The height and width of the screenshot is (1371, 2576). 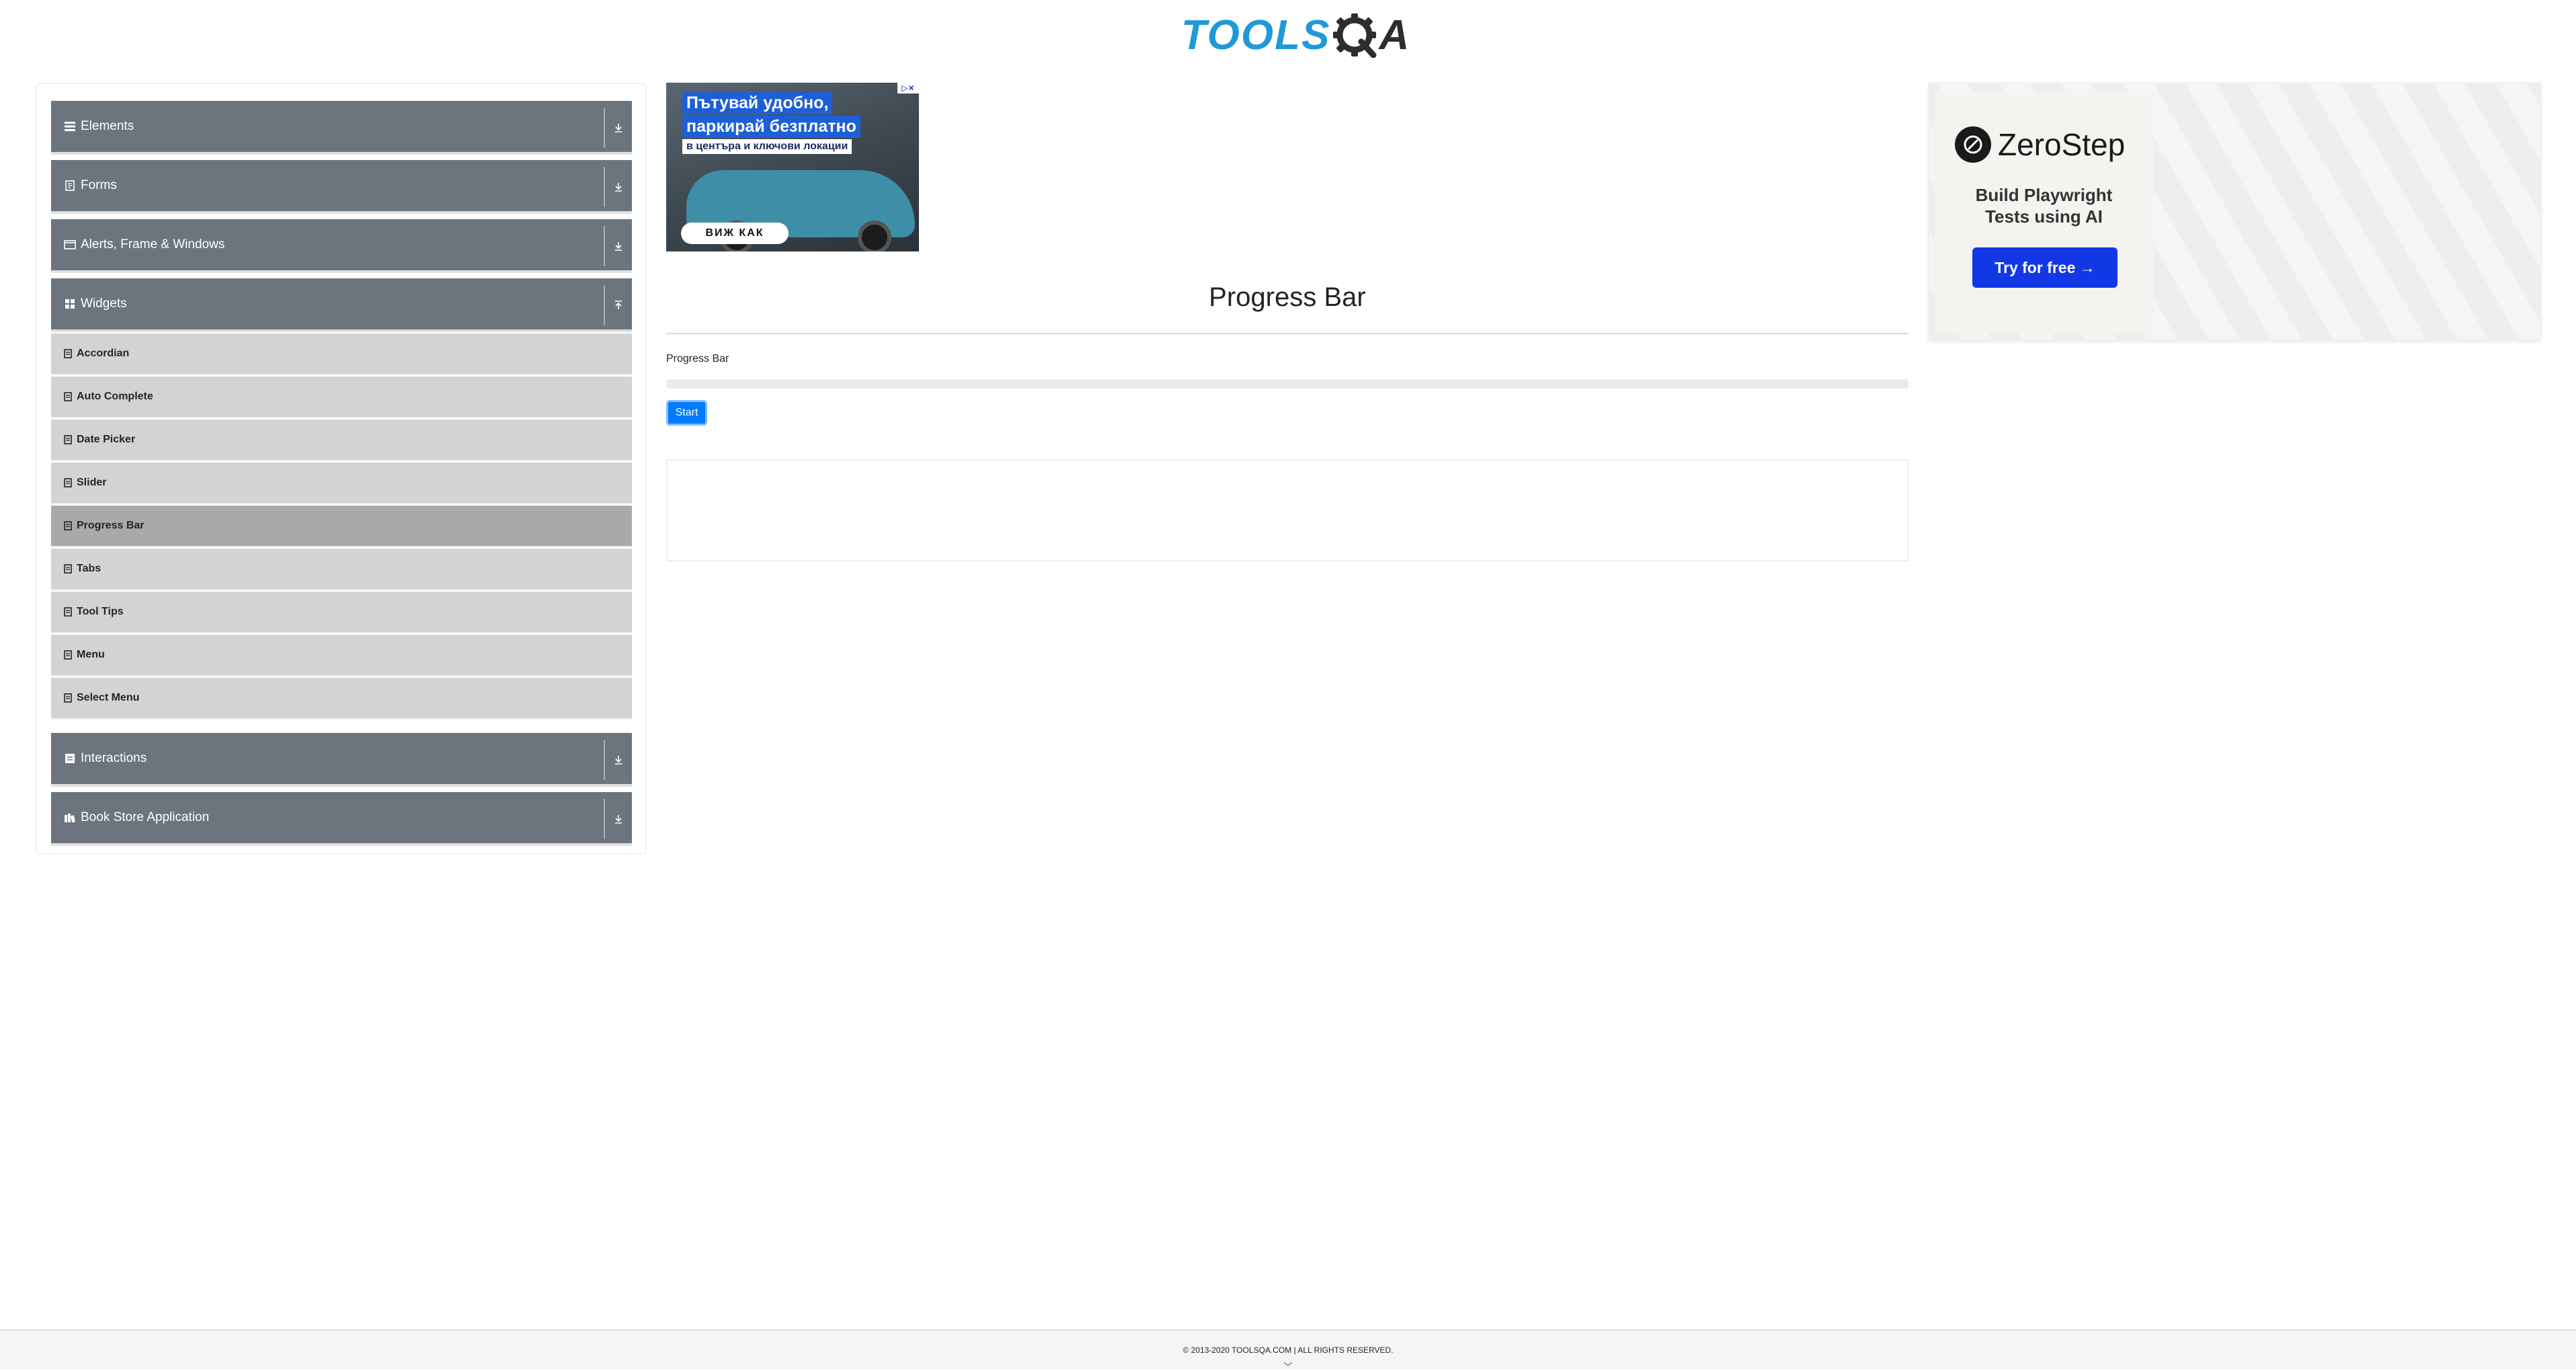 What do you see at coordinates (1394, 34) in the screenshot?
I see `logo-text-a: A` at bounding box center [1394, 34].